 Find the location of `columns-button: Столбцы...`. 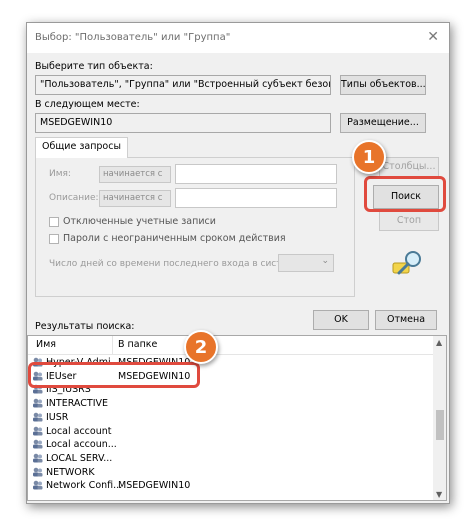

columns-button: Столбцы... is located at coordinates (409, 167).